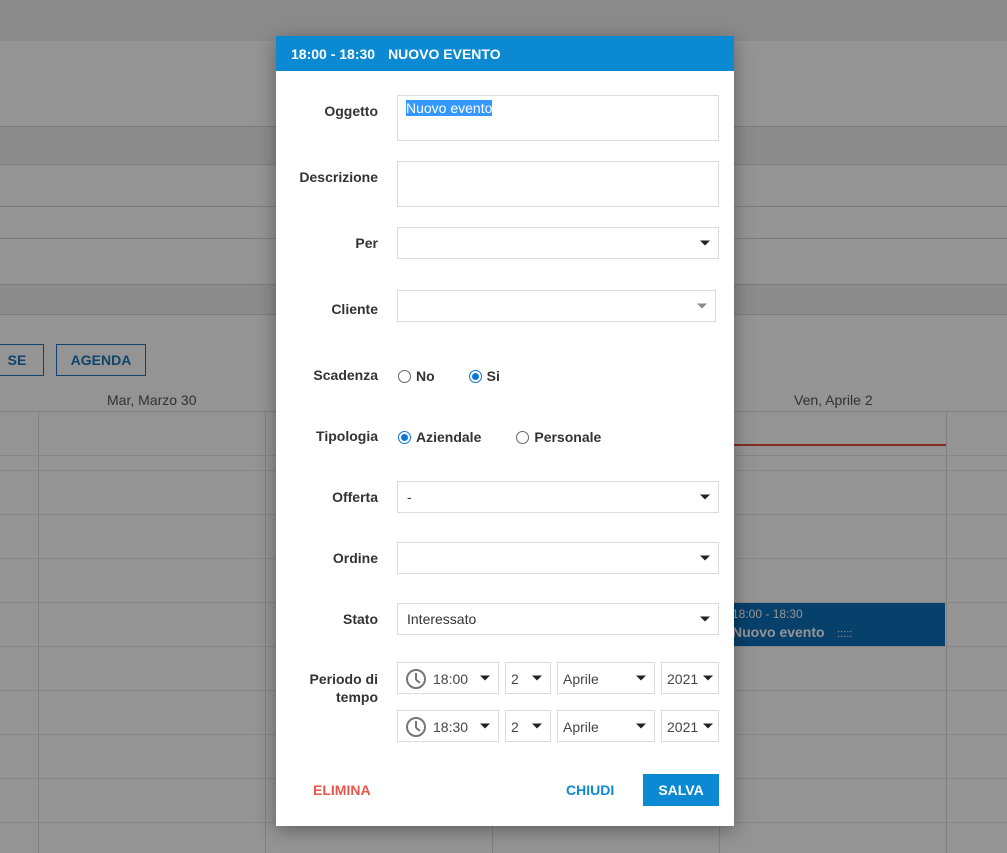  Describe the element at coordinates (354, 309) in the screenshot. I see `cliente-label: Cliente` at that location.